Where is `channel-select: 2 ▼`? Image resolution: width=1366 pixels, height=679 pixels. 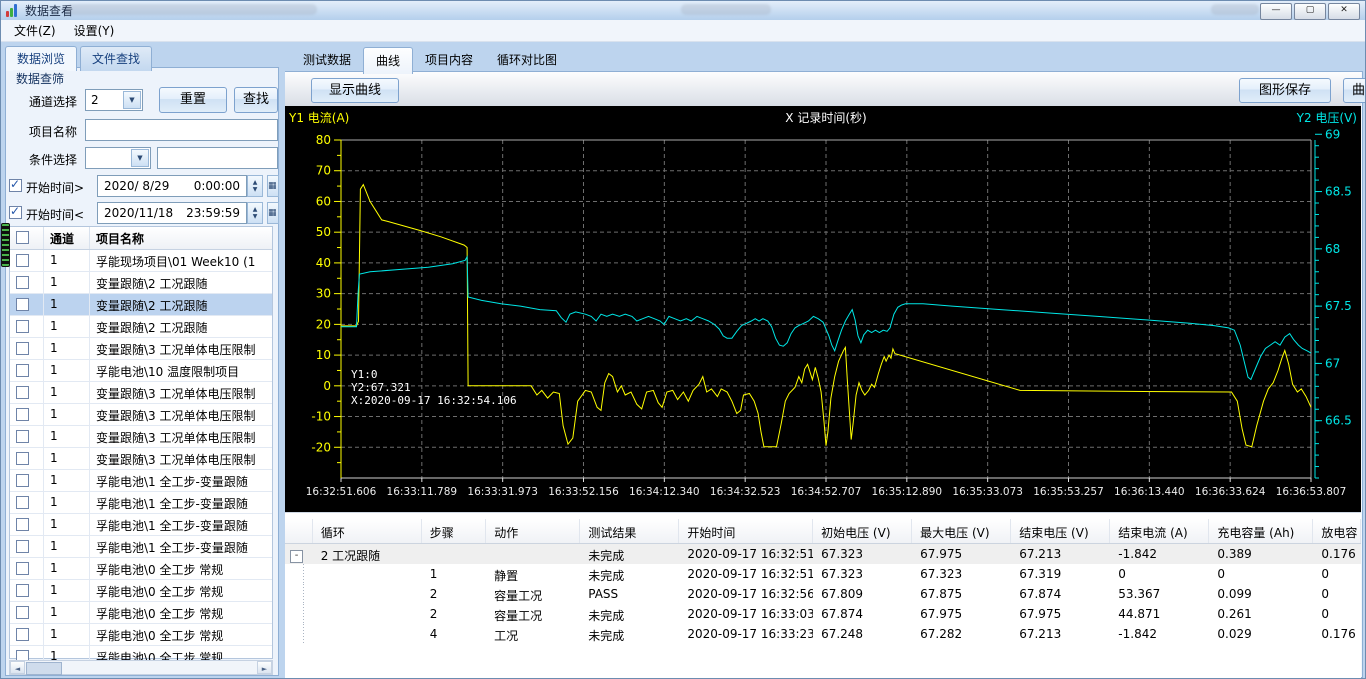 channel-select: 2 ▼ is located at coordinates (114, 100).